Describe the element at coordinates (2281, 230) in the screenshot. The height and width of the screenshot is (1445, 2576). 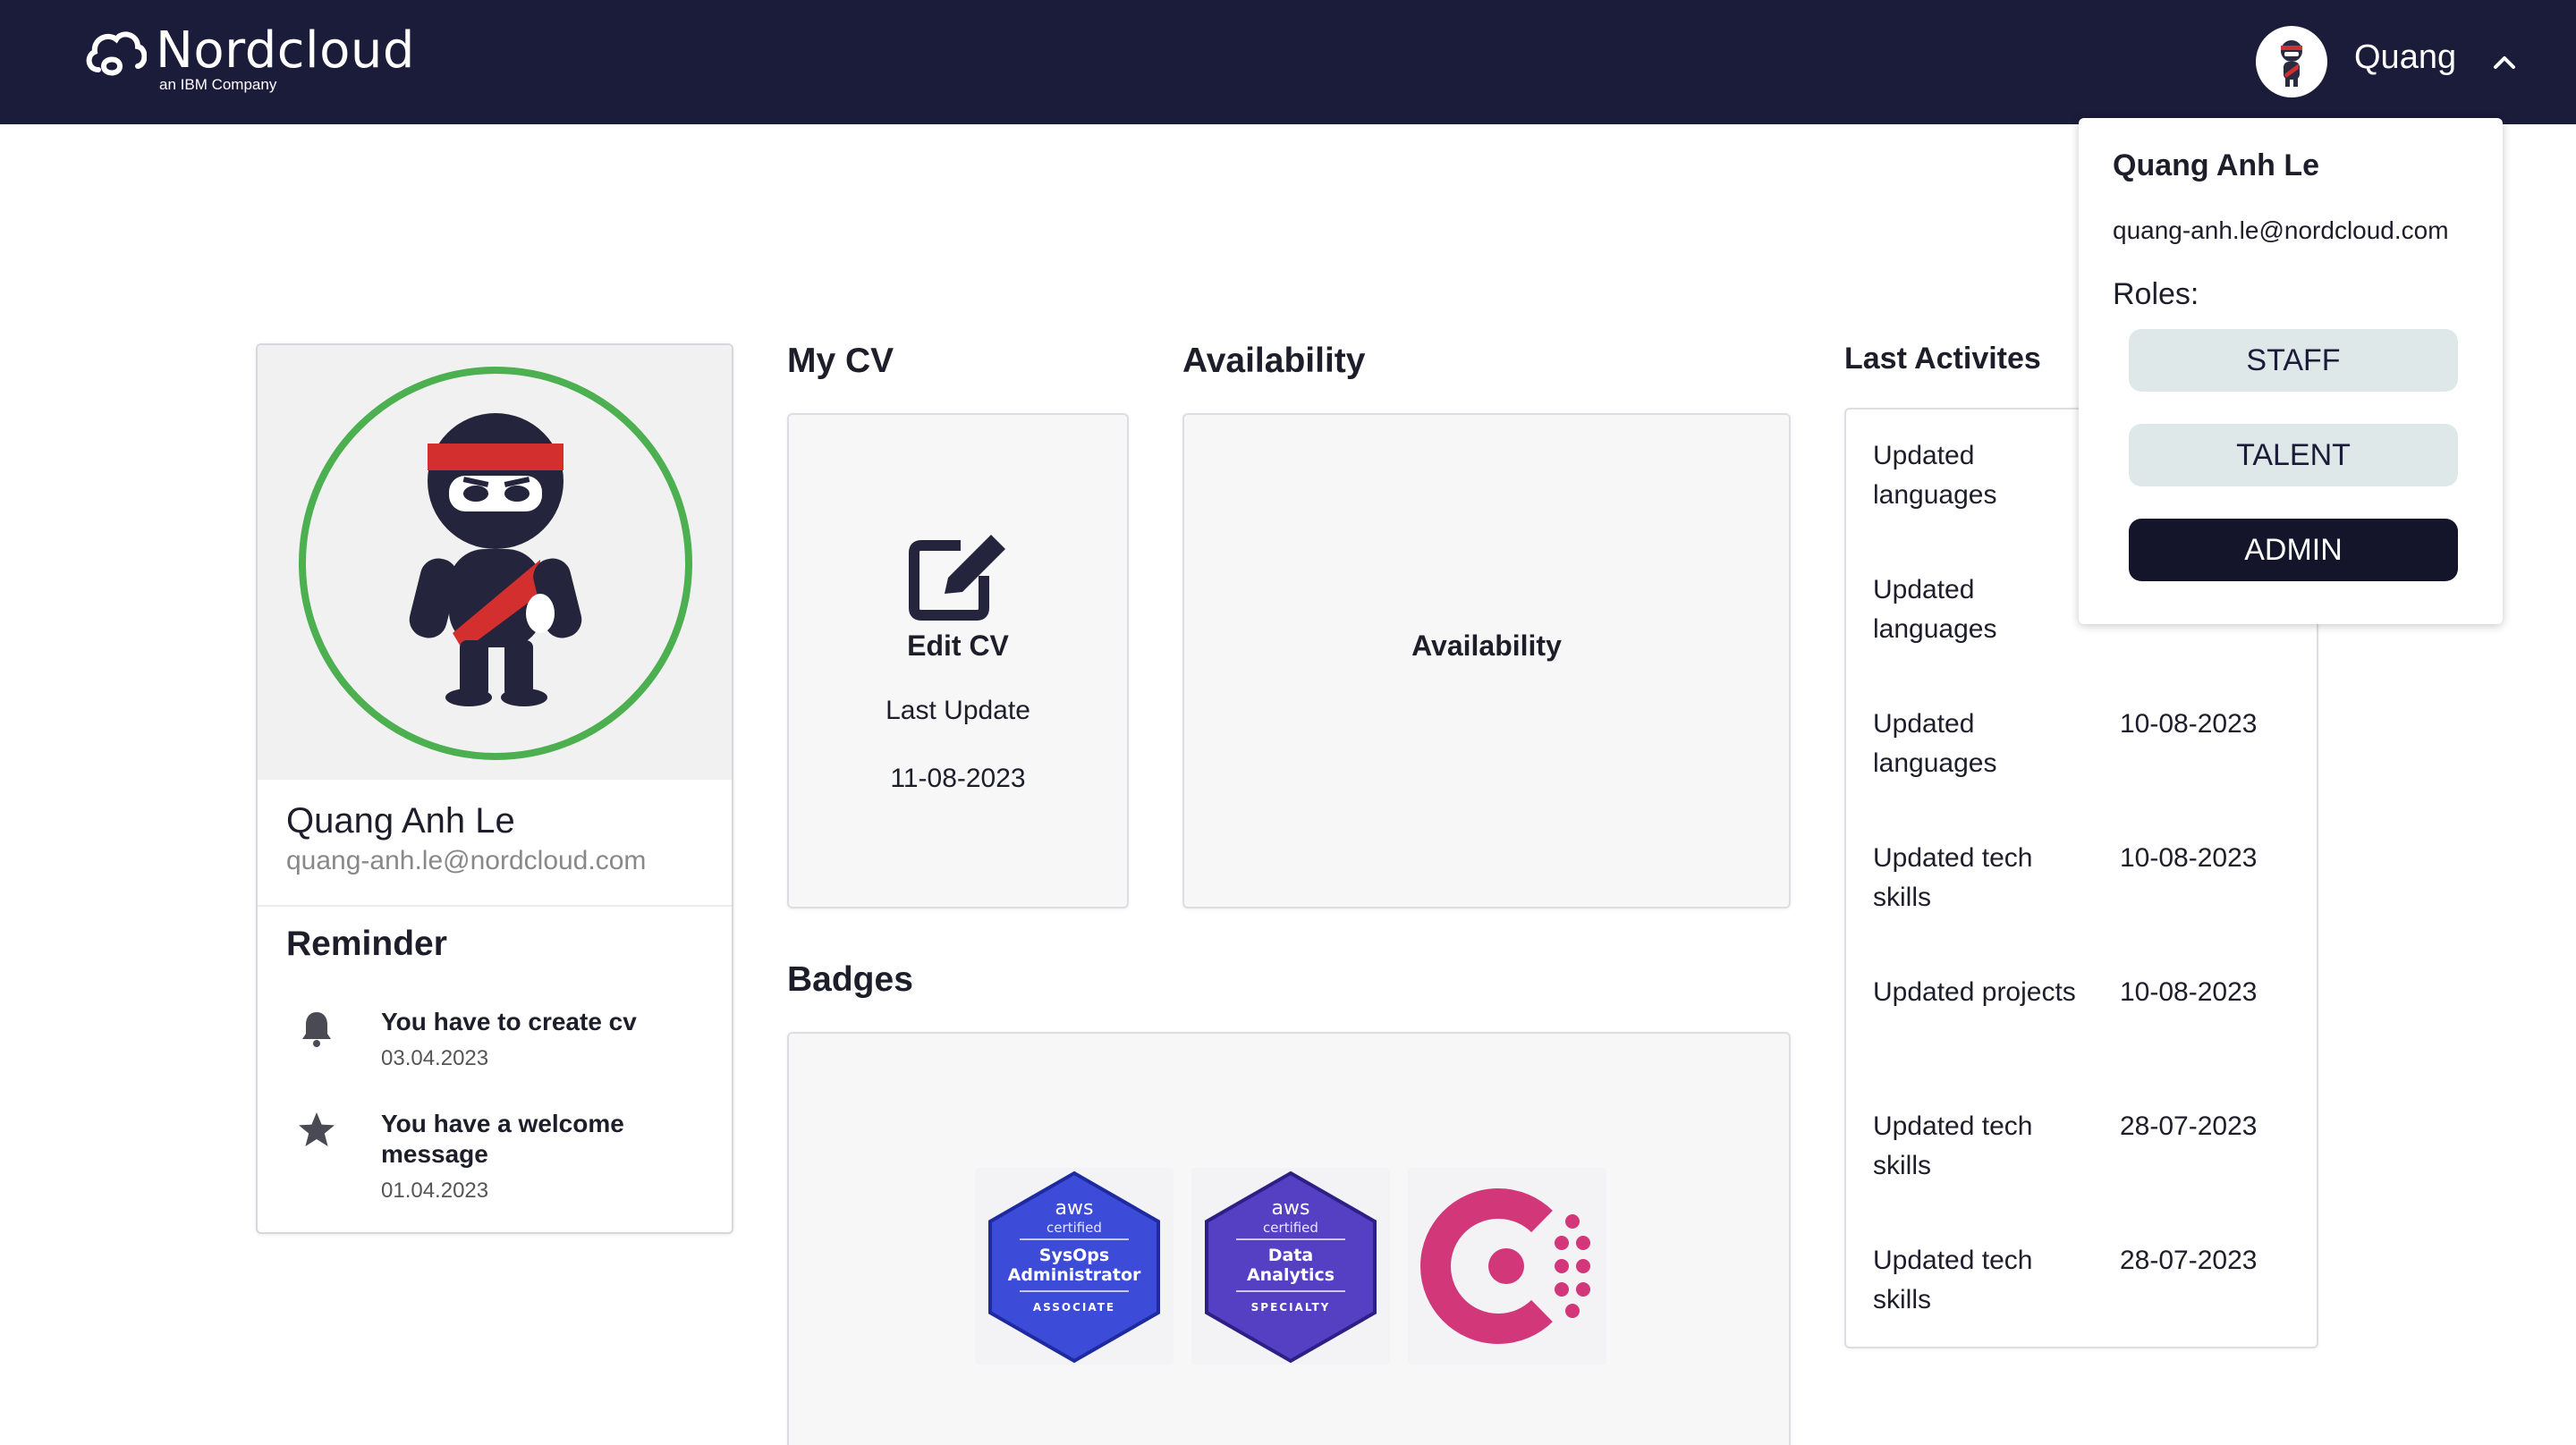
I see `dropdown-user-email: quang-anh.le@nordcloud.com` at that location.